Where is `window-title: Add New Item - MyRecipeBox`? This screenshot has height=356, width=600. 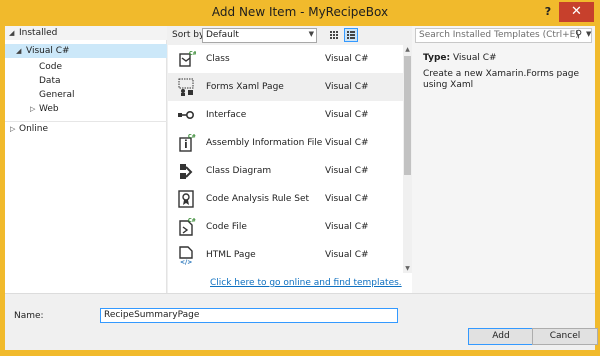
window-title: Add New Item - MyRecipeBox is located at coordinates (300, 12).